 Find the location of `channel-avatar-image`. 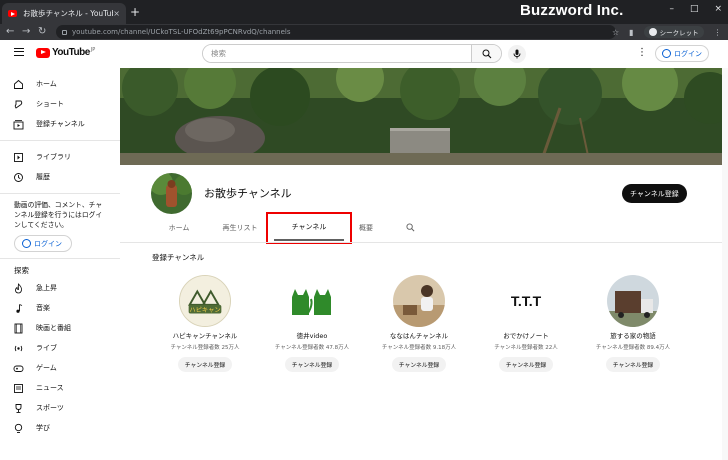

channel-avatar-image is located at coordinates (171, 193).